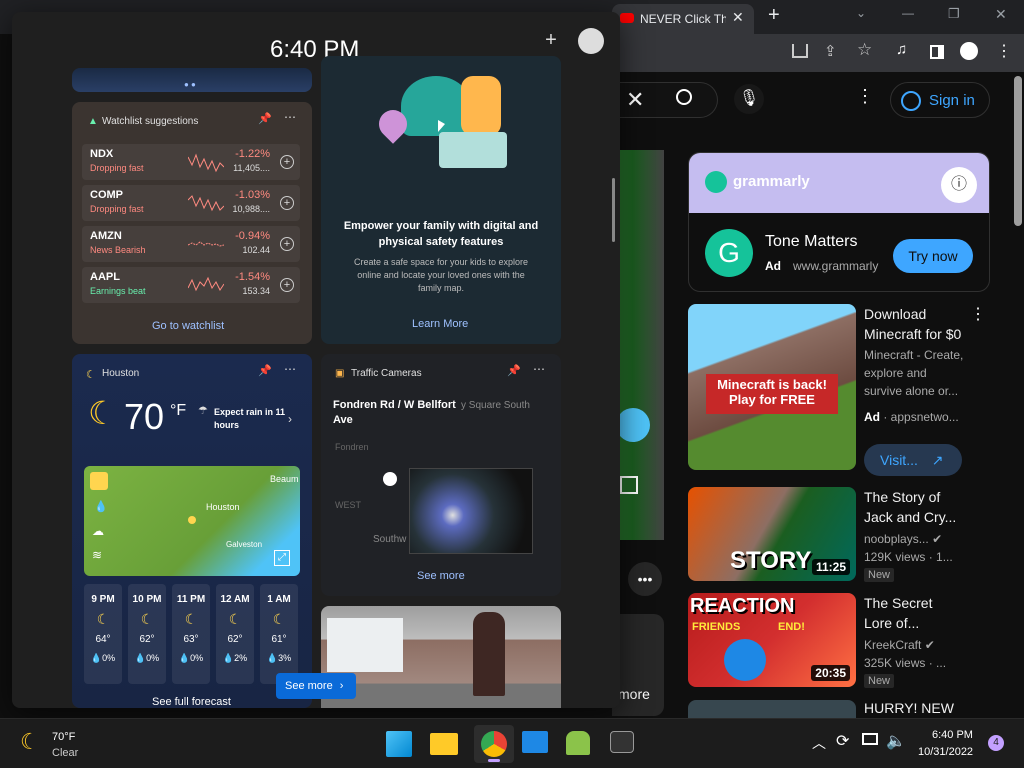 This screenshot has height=768, width=1024. What do you see at coordinates (494, 744) in the screenshot?
I see `chrome-icon` at bounding box center [494, 744].